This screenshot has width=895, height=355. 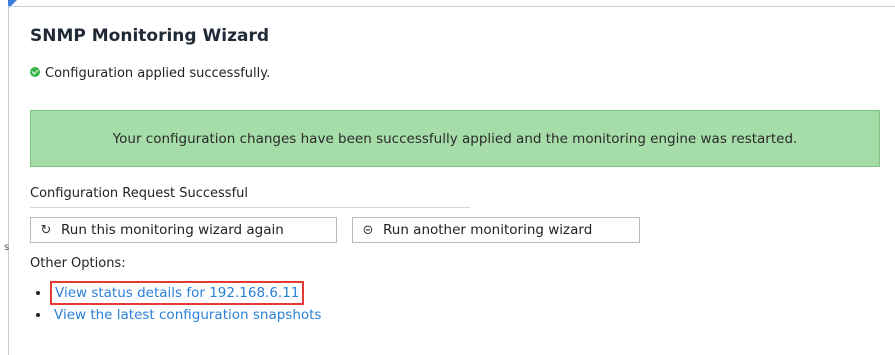 I want to click on panel-top-border, so click(x=451, y=6).